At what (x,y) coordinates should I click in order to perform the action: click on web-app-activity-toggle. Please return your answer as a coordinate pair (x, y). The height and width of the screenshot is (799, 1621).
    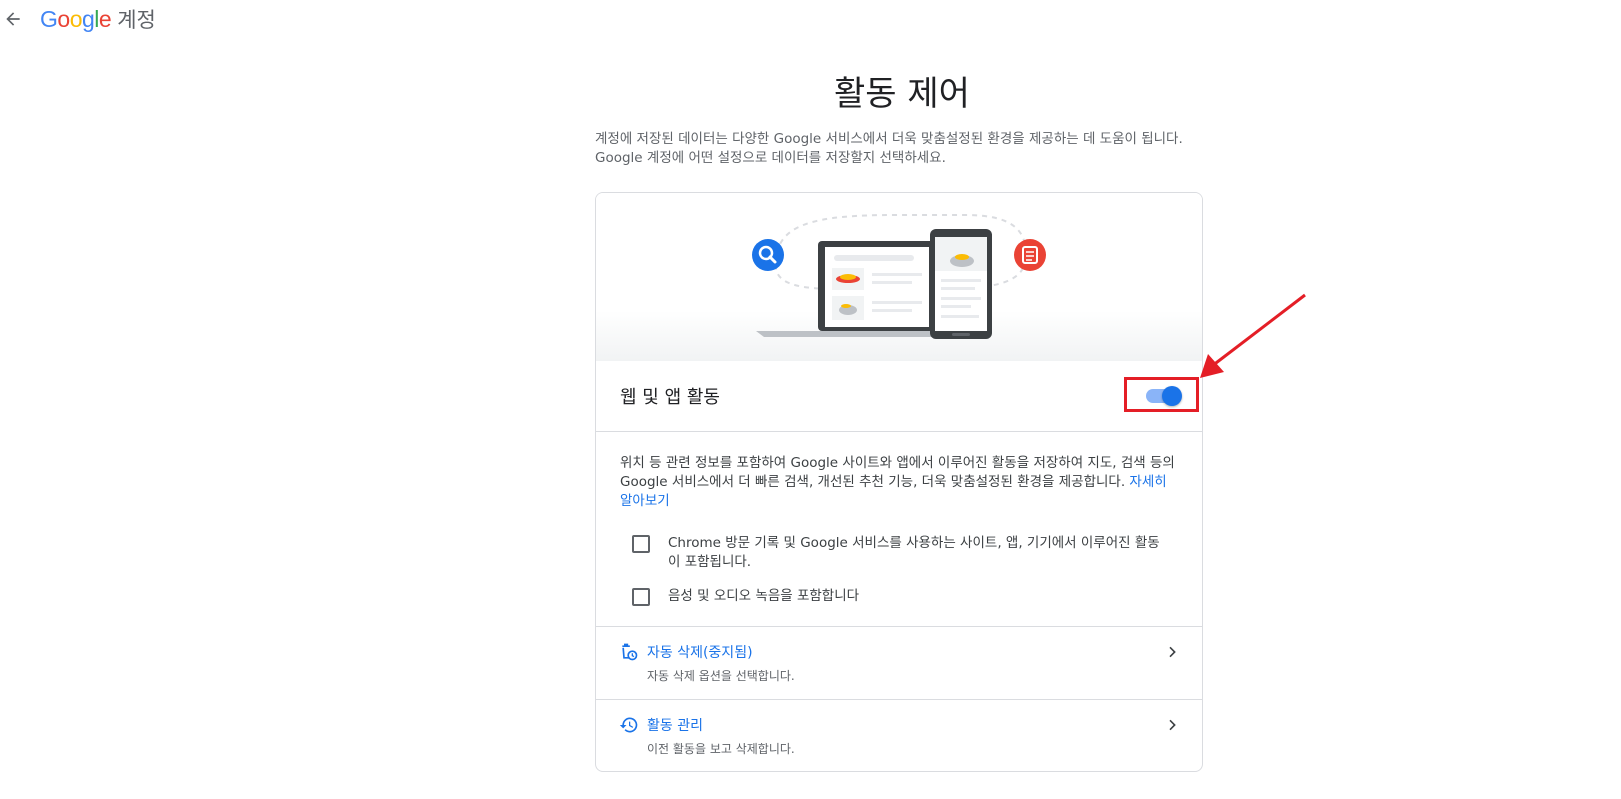
    Looking at the image, I should click on (1165, 396).